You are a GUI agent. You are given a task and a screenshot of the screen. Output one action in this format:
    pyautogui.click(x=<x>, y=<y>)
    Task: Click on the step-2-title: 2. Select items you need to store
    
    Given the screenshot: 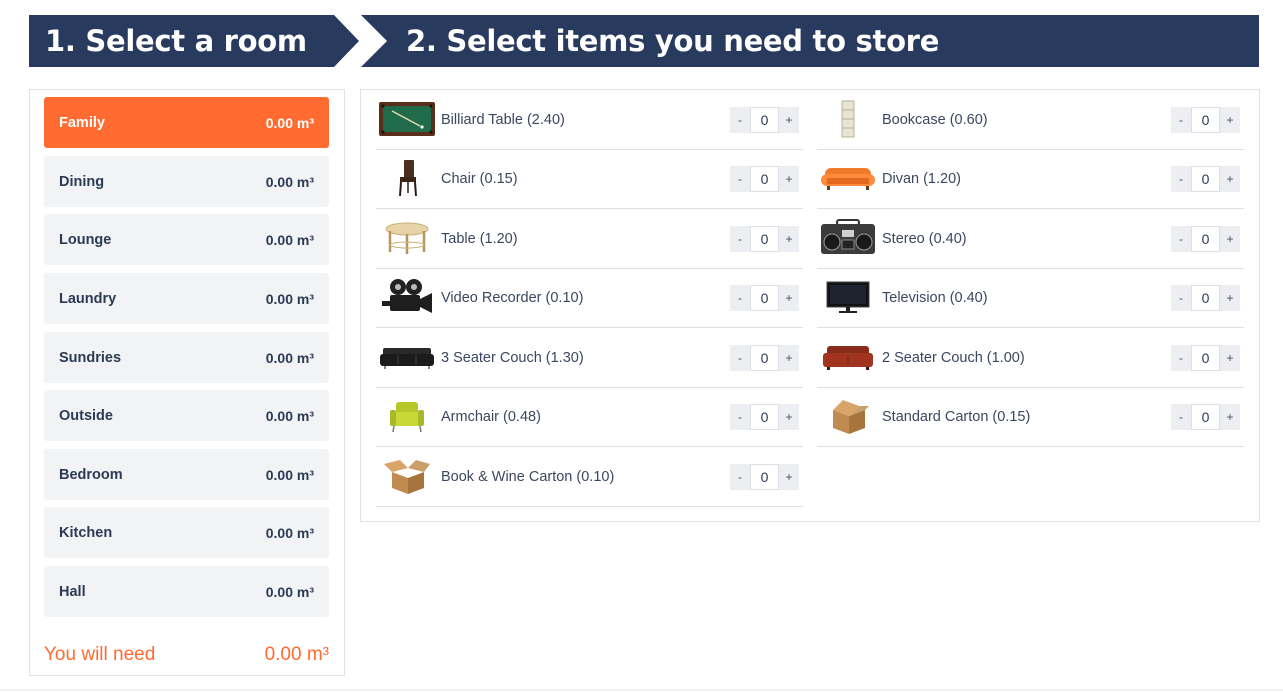 What is the action you would take?
    pyautogui.click(x=673, y=41)
    